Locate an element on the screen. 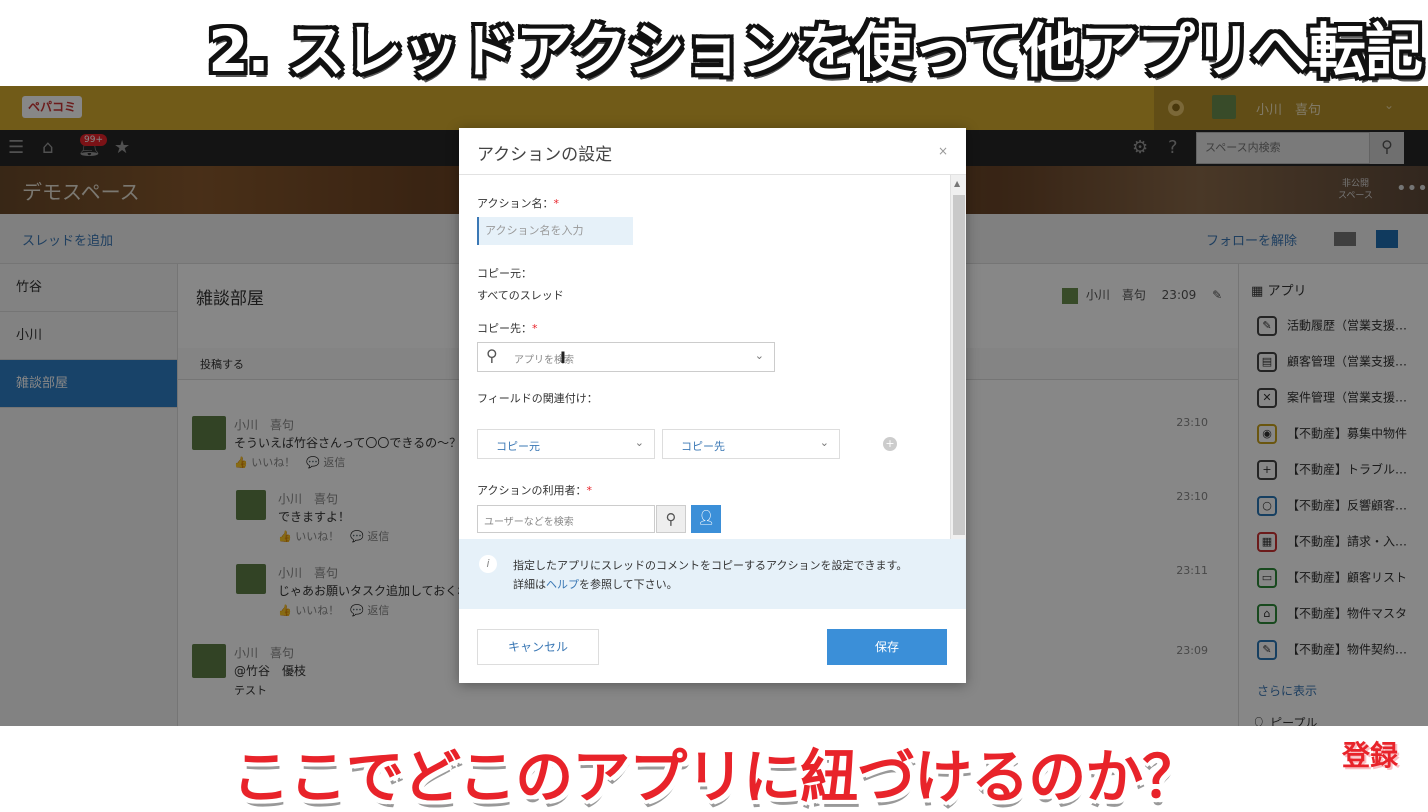 Image resolution: width=1428 pixels, height=812 pixels. caption-top-text: 2. スレッドアクションを使って他アプリへ転記 is located at coordinates (815, 51).